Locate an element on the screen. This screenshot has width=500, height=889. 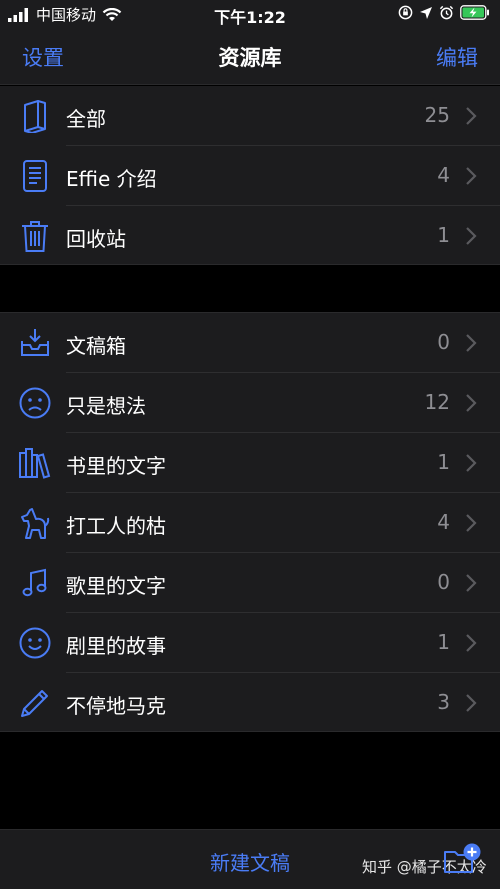
row-count: 12 is located at coordinates (437, 402).